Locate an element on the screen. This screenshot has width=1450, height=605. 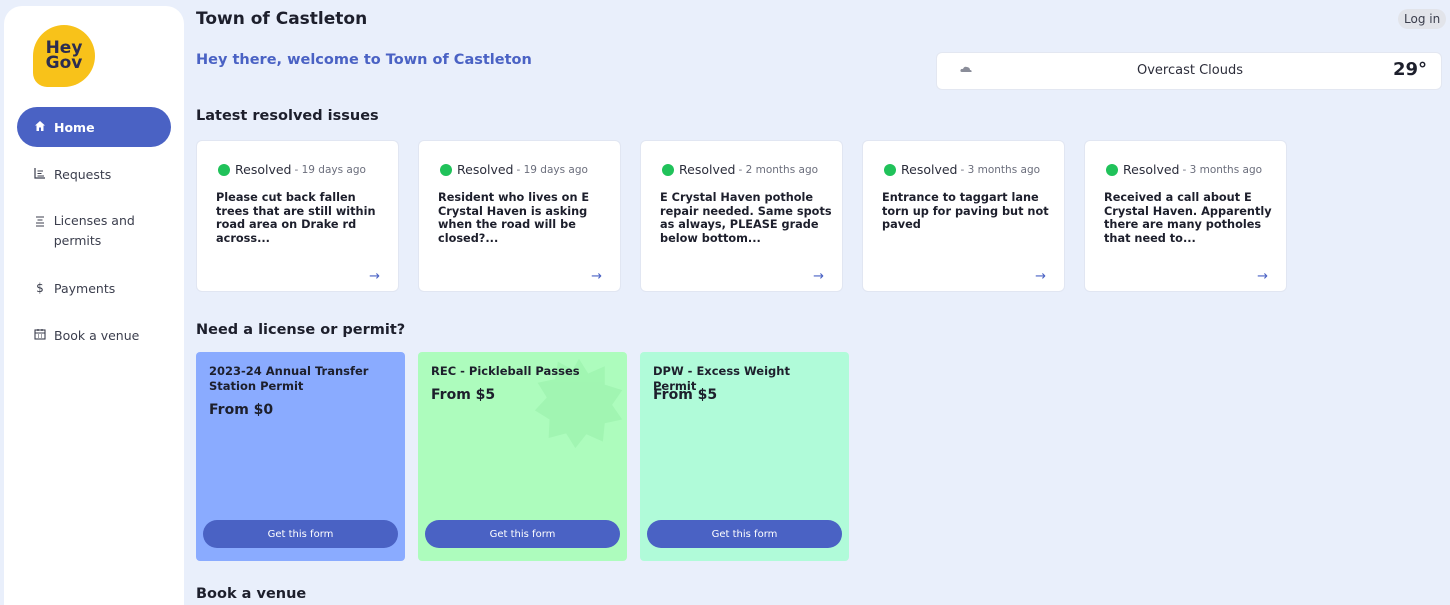
sidebar-item-label: Book a venue is located at coordinates (97, 335).